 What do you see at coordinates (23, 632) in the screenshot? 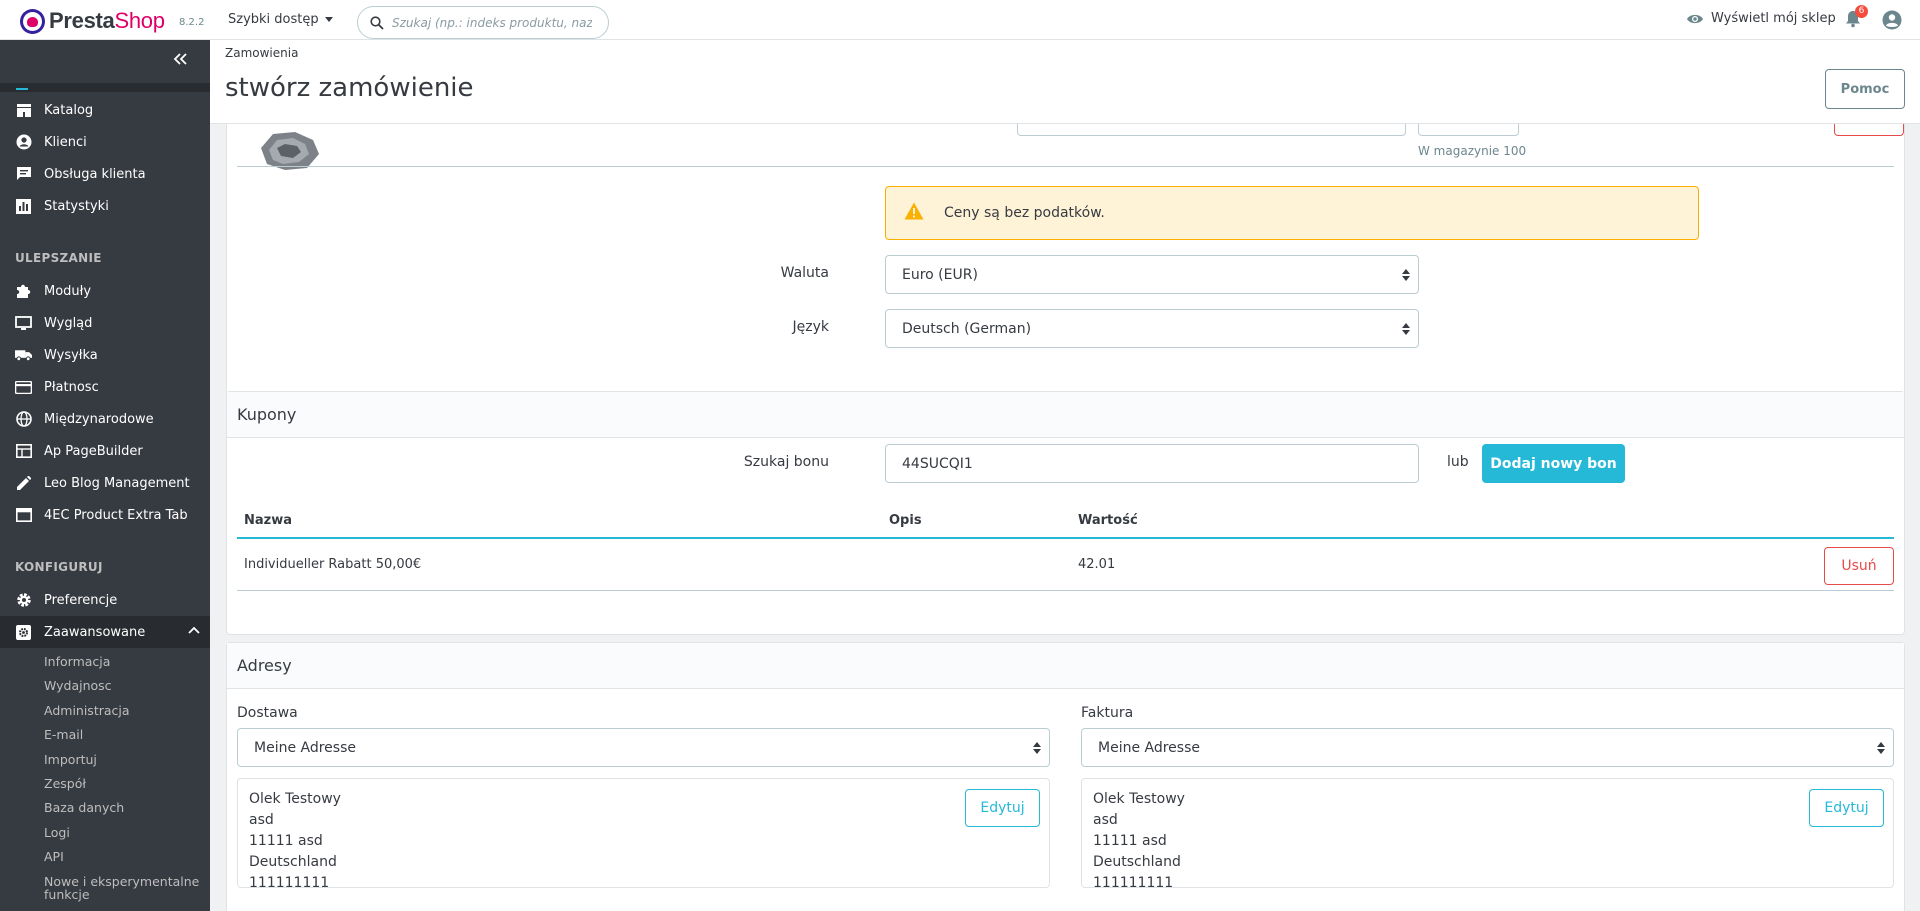
I see `settings-box-icon` at bounding box center [23, 632].